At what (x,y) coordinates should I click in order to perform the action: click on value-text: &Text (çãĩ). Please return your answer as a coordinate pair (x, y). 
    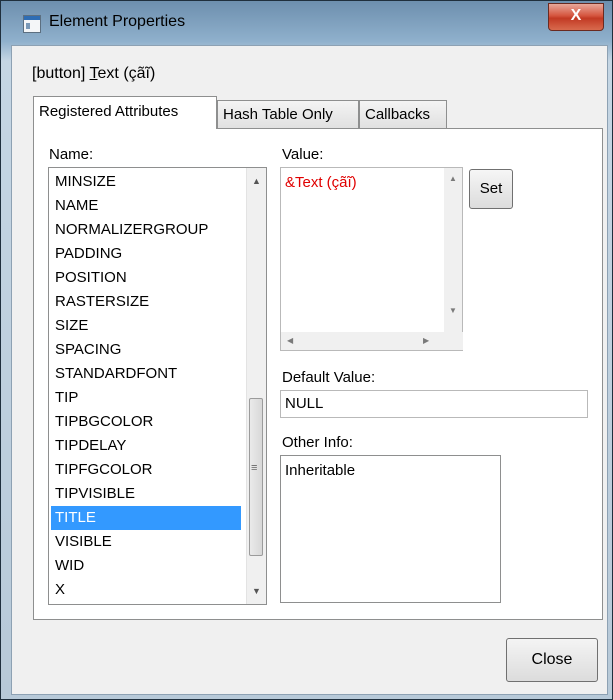
    Looking at the image, I should click on (321, 182).